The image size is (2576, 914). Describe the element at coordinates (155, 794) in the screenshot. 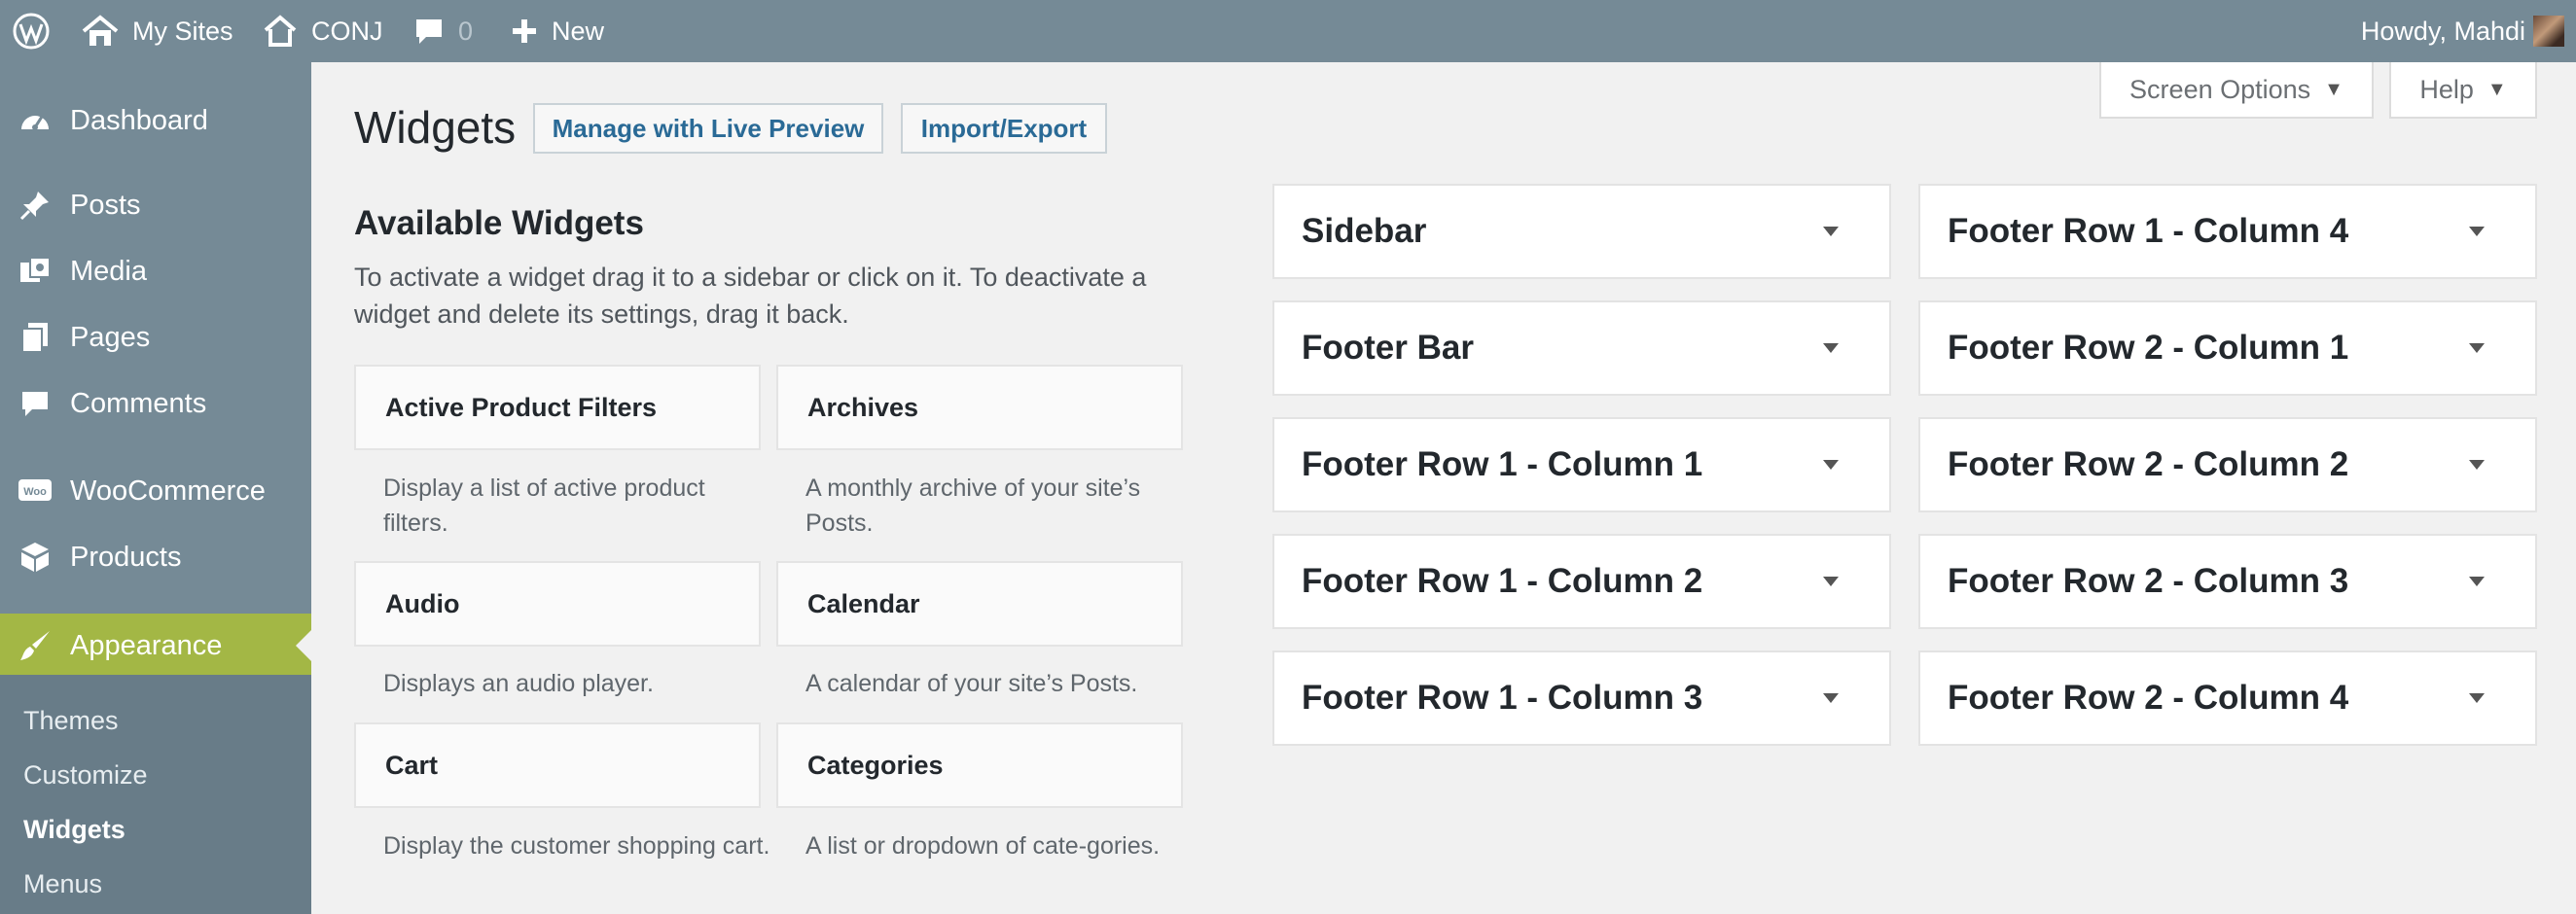

I see `appearance-submenu: Themes Customize Widgets Menus` at that location.